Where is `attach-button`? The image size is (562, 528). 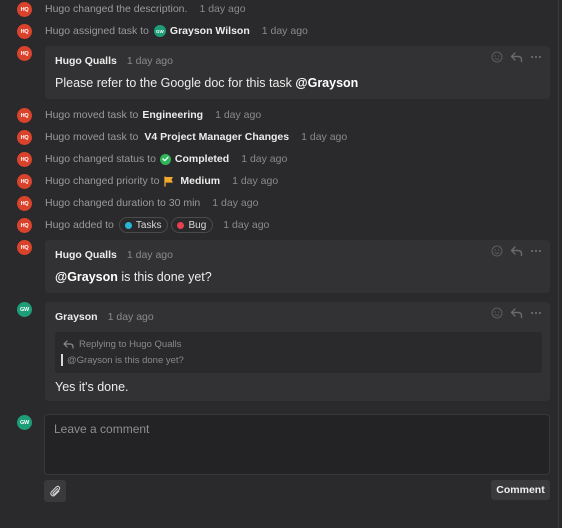 attach-button is located at coordinates (55, 491).